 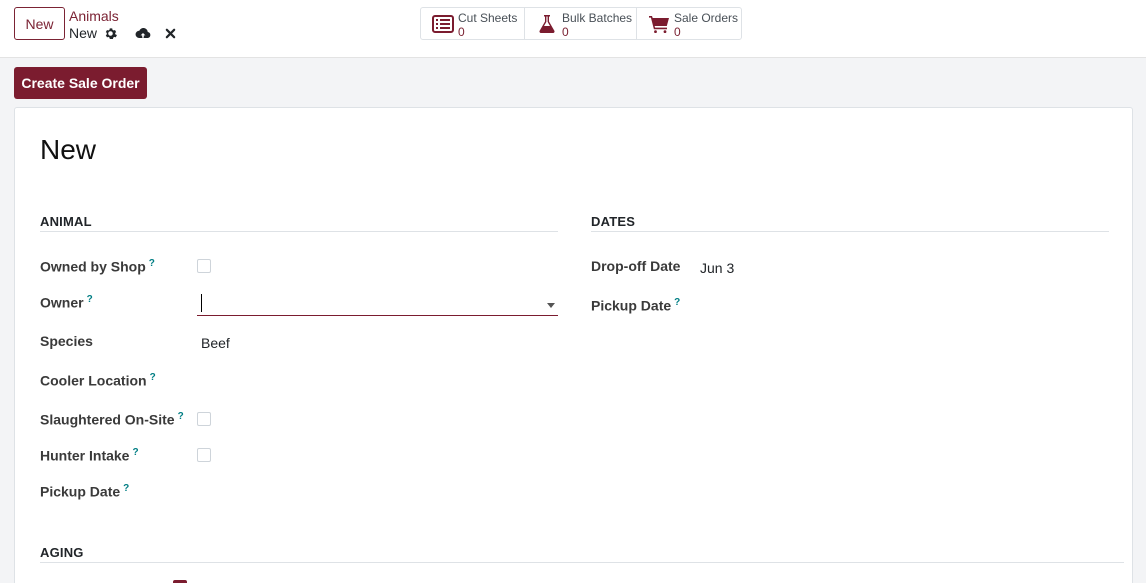 What do you see at coordinates (215, 343) in the screenshot?
I see `species-value: Beef` at bounding box center [215, 343].